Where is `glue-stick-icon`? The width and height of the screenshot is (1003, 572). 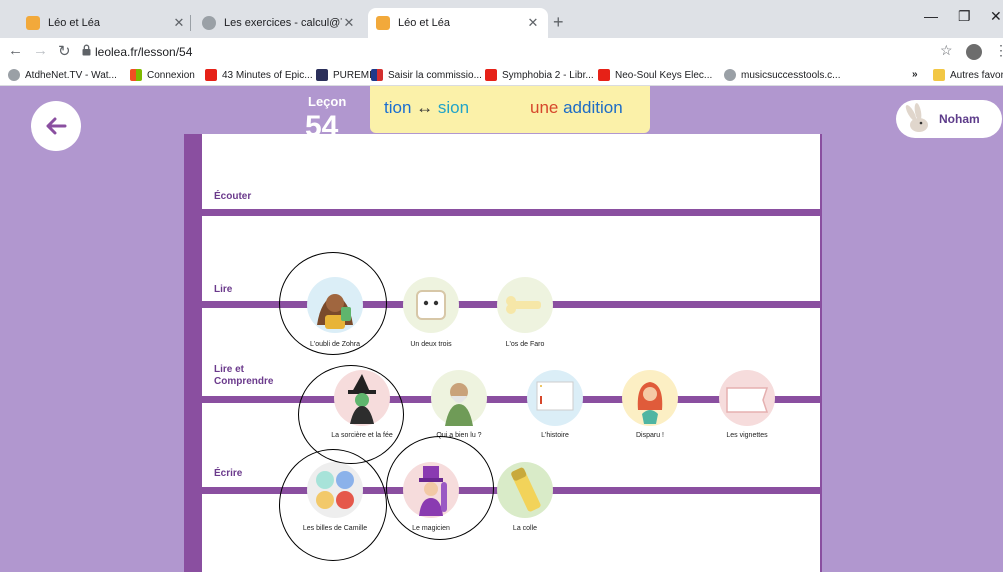 glue-stick-icon is located at coordinates (526, 489).